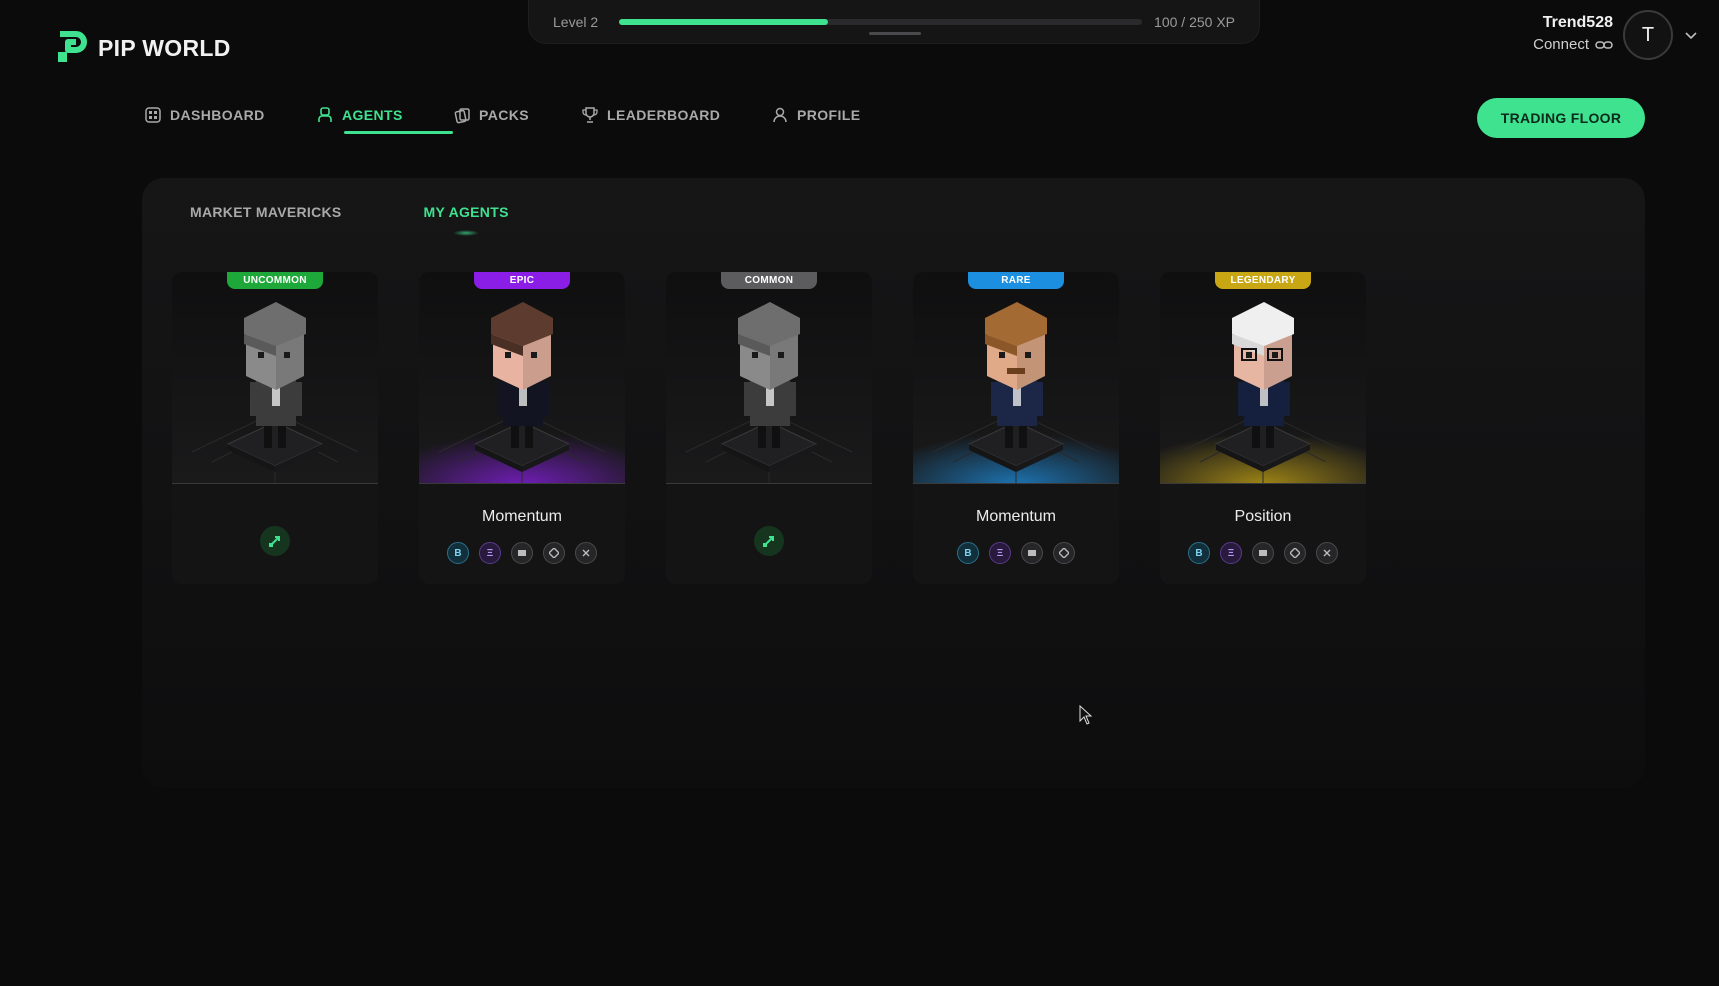 This screenshot has width=1719, height=986. Describe the element at coordinates (1604, 45) in the screenshot. I see `link-icon` at that location.